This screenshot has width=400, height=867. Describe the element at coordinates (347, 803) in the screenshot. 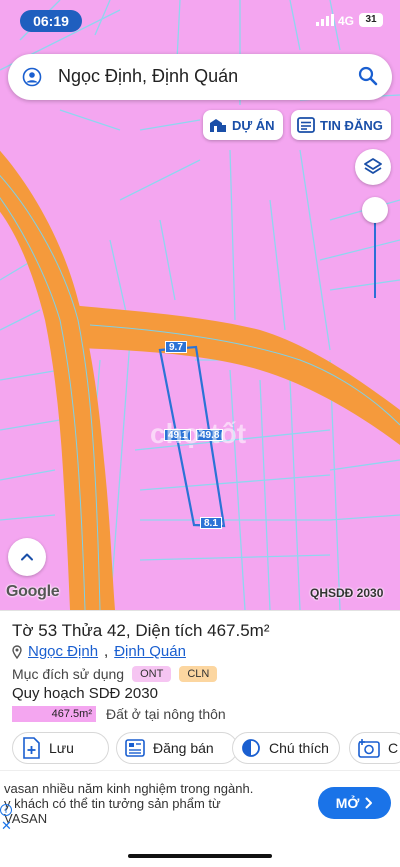

I see `ad-open-label: MỞ` at that location.